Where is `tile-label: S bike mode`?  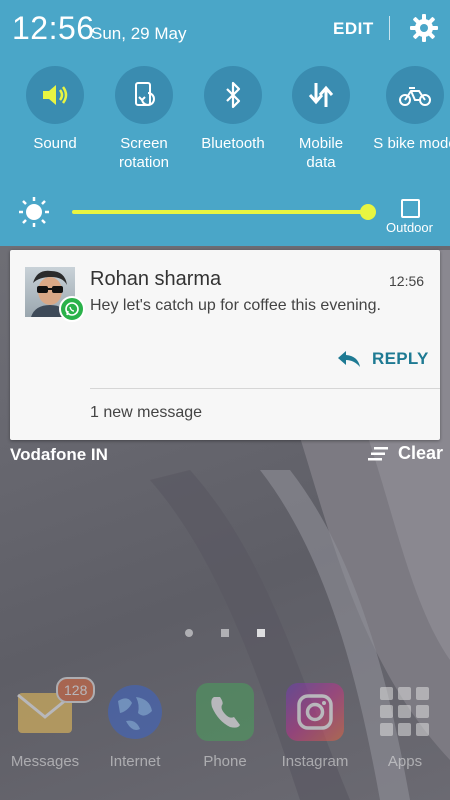 tile-label: S bike mode is located at coordinates (411, 143).